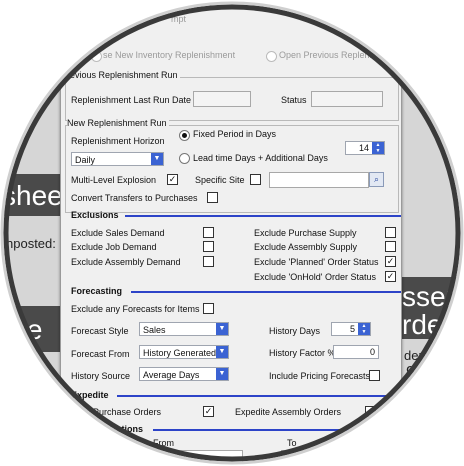 The width and height of the screenshot is (464, 466). Describe the element at coordinates (96, 56) in the screenshot. I see `new-replenishment-radio` at that location.